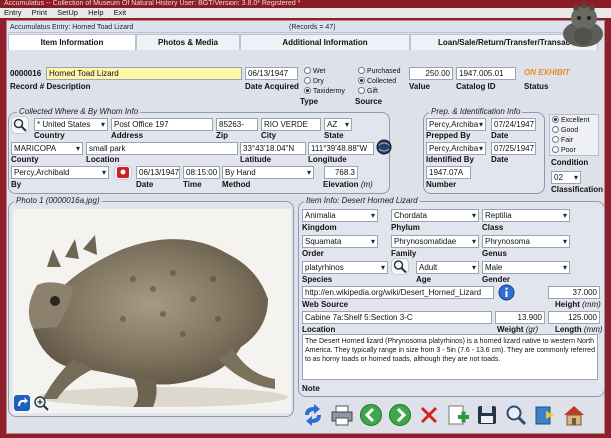 This screenshot has height=438, width=611. I want to click on catalog-id-field: 1947.005.01, so click(486, 73).